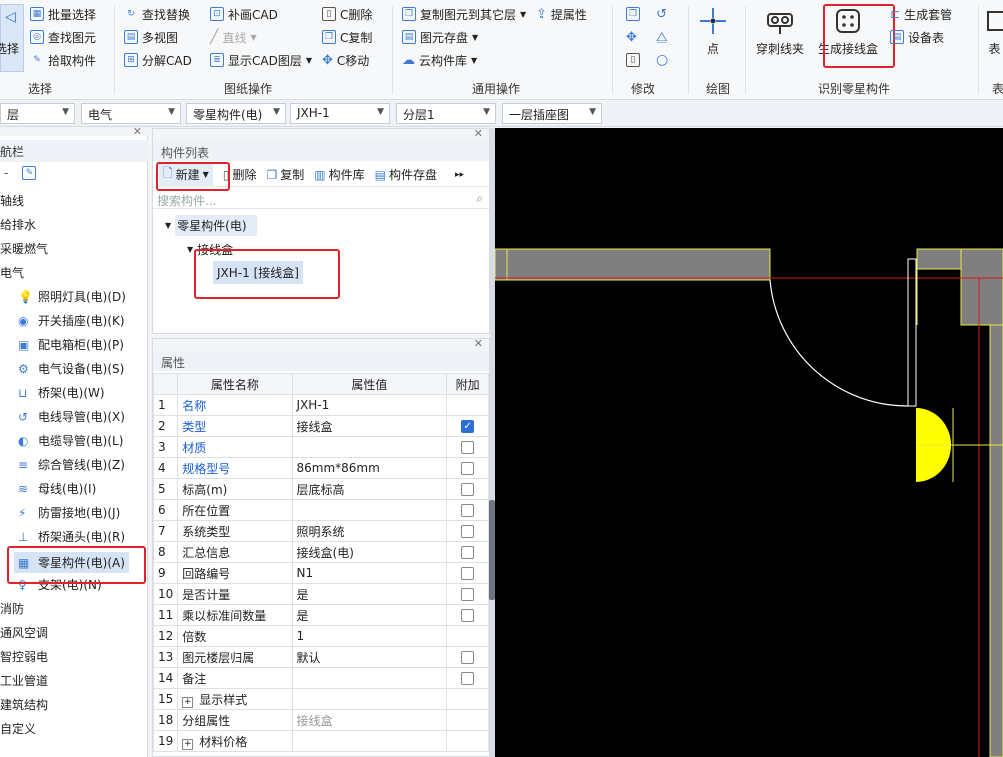 This screenshot has width=1003, height=757. I want to click on property-row: 14 备注, so click(320, 678).